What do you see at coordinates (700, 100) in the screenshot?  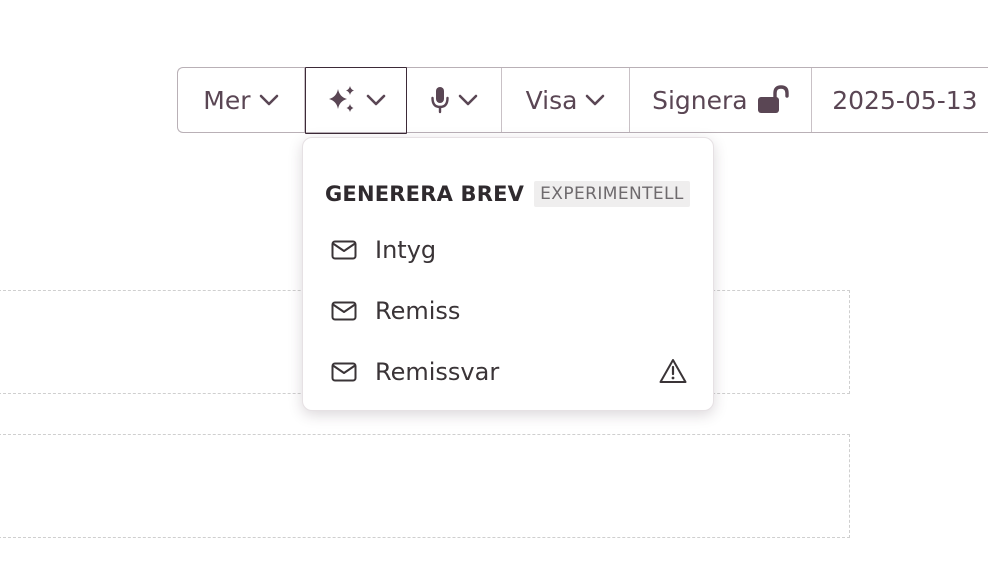 I see `signera-label: Signera` at bounding box center [700, 100].